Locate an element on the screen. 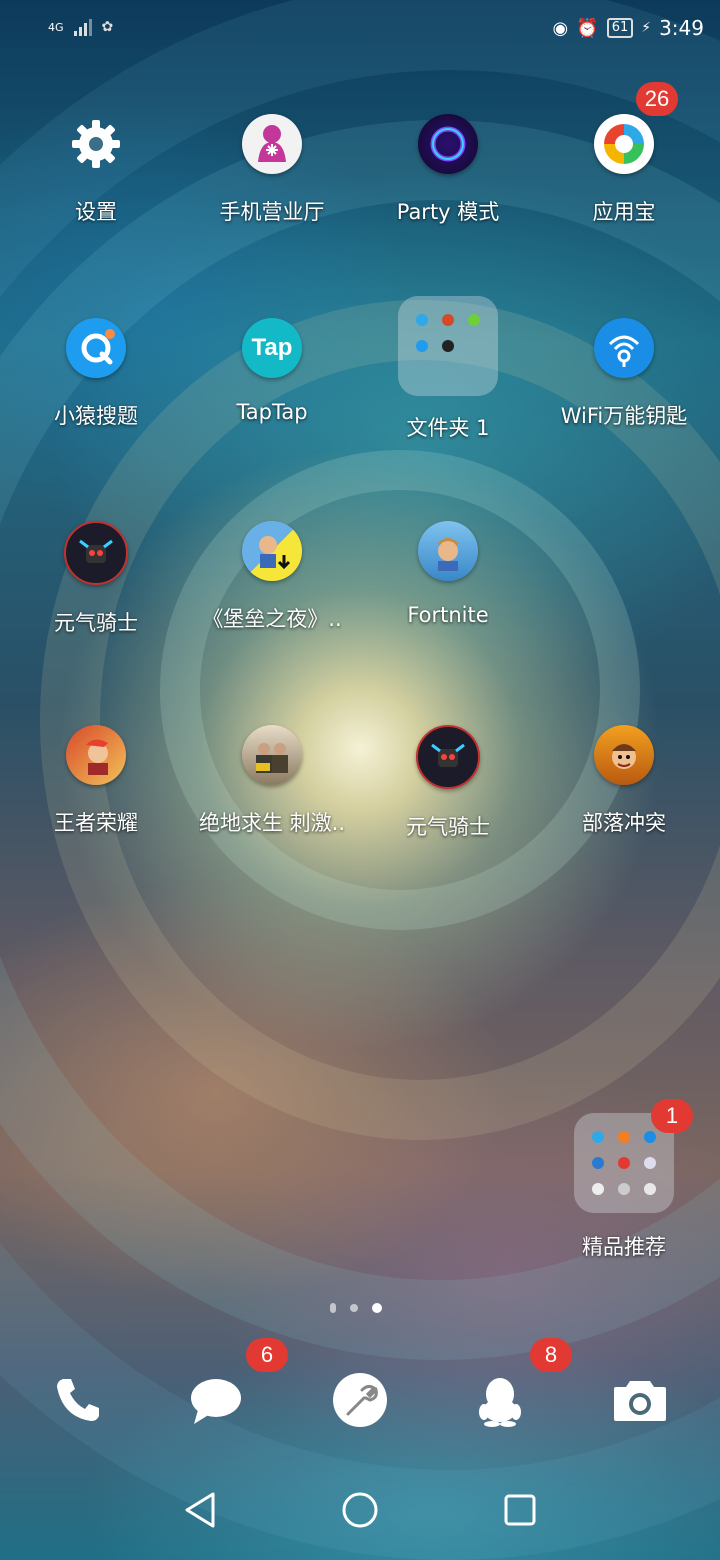  notification-badge: 6 is located at coordinates (267, 1355).